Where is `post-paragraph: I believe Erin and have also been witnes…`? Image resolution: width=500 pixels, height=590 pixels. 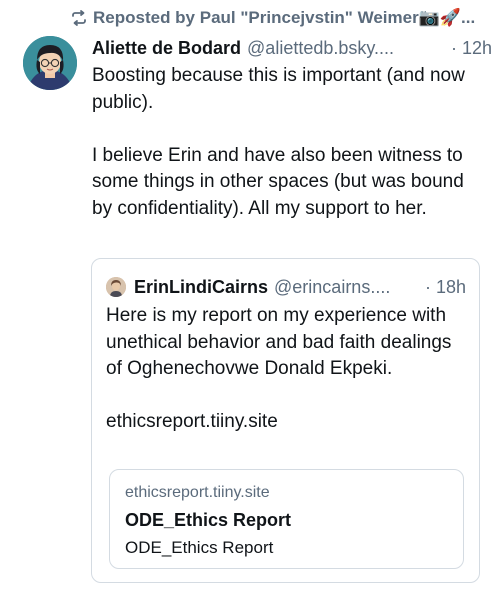
post-paragraph: I believe Erin and have also been witnes… is located at coordinates (278, 181).